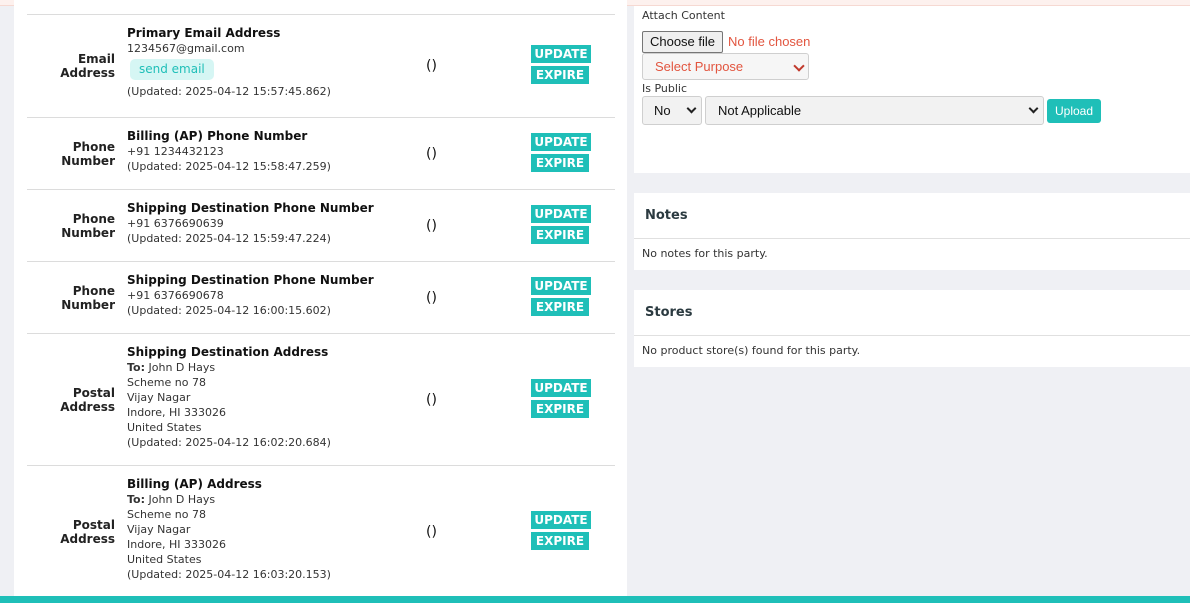 Image resolution: width=1190 pixels, height=603 pixels. I want to click on contact-purpose: Billing (AP) Phone Number, so click(217, 136).